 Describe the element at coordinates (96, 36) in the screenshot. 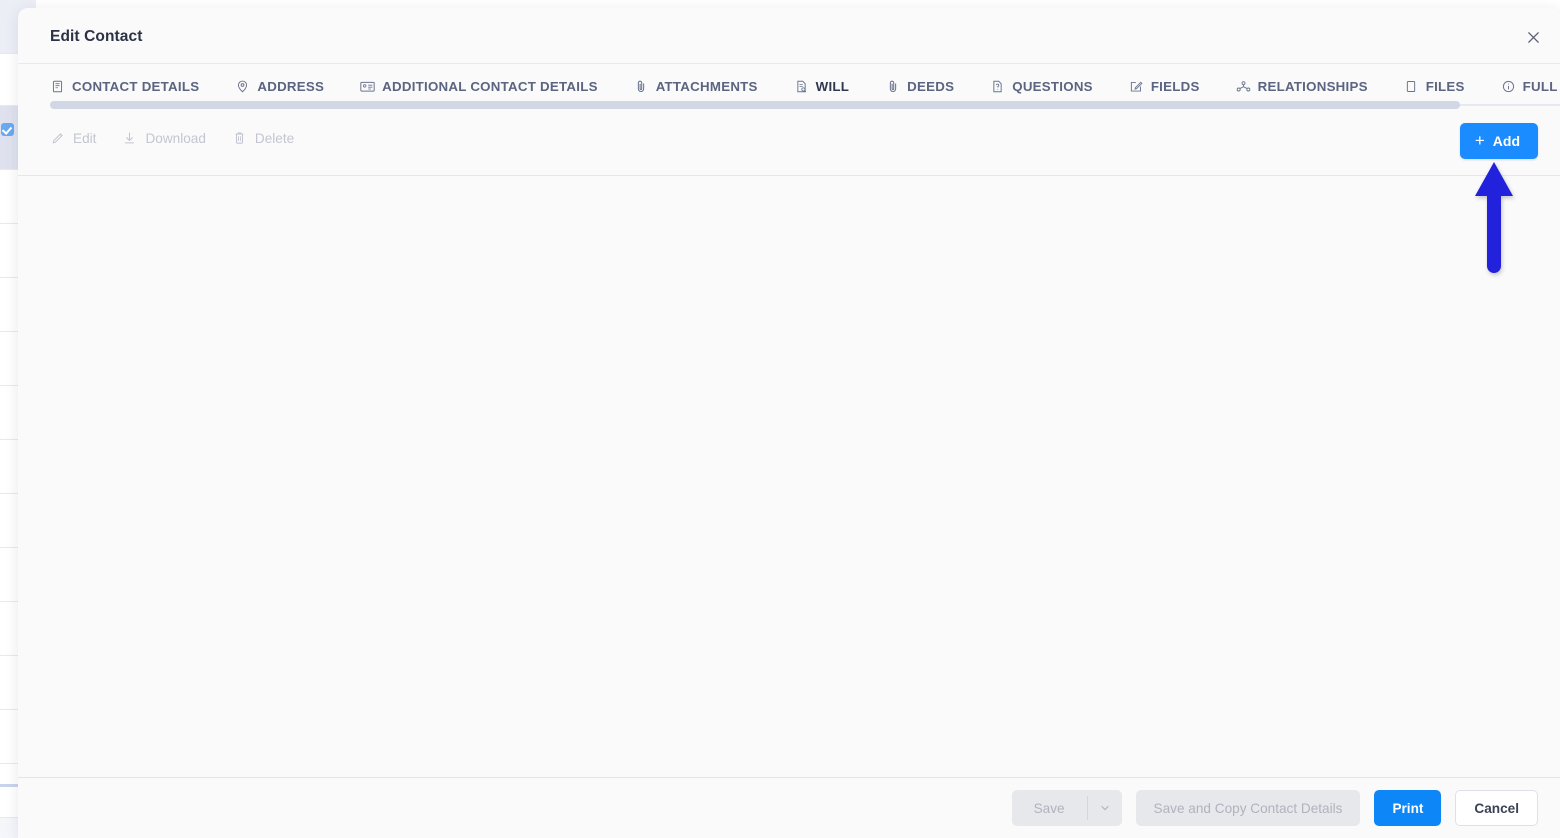

I see `page-title: Edit Contact` at that location.